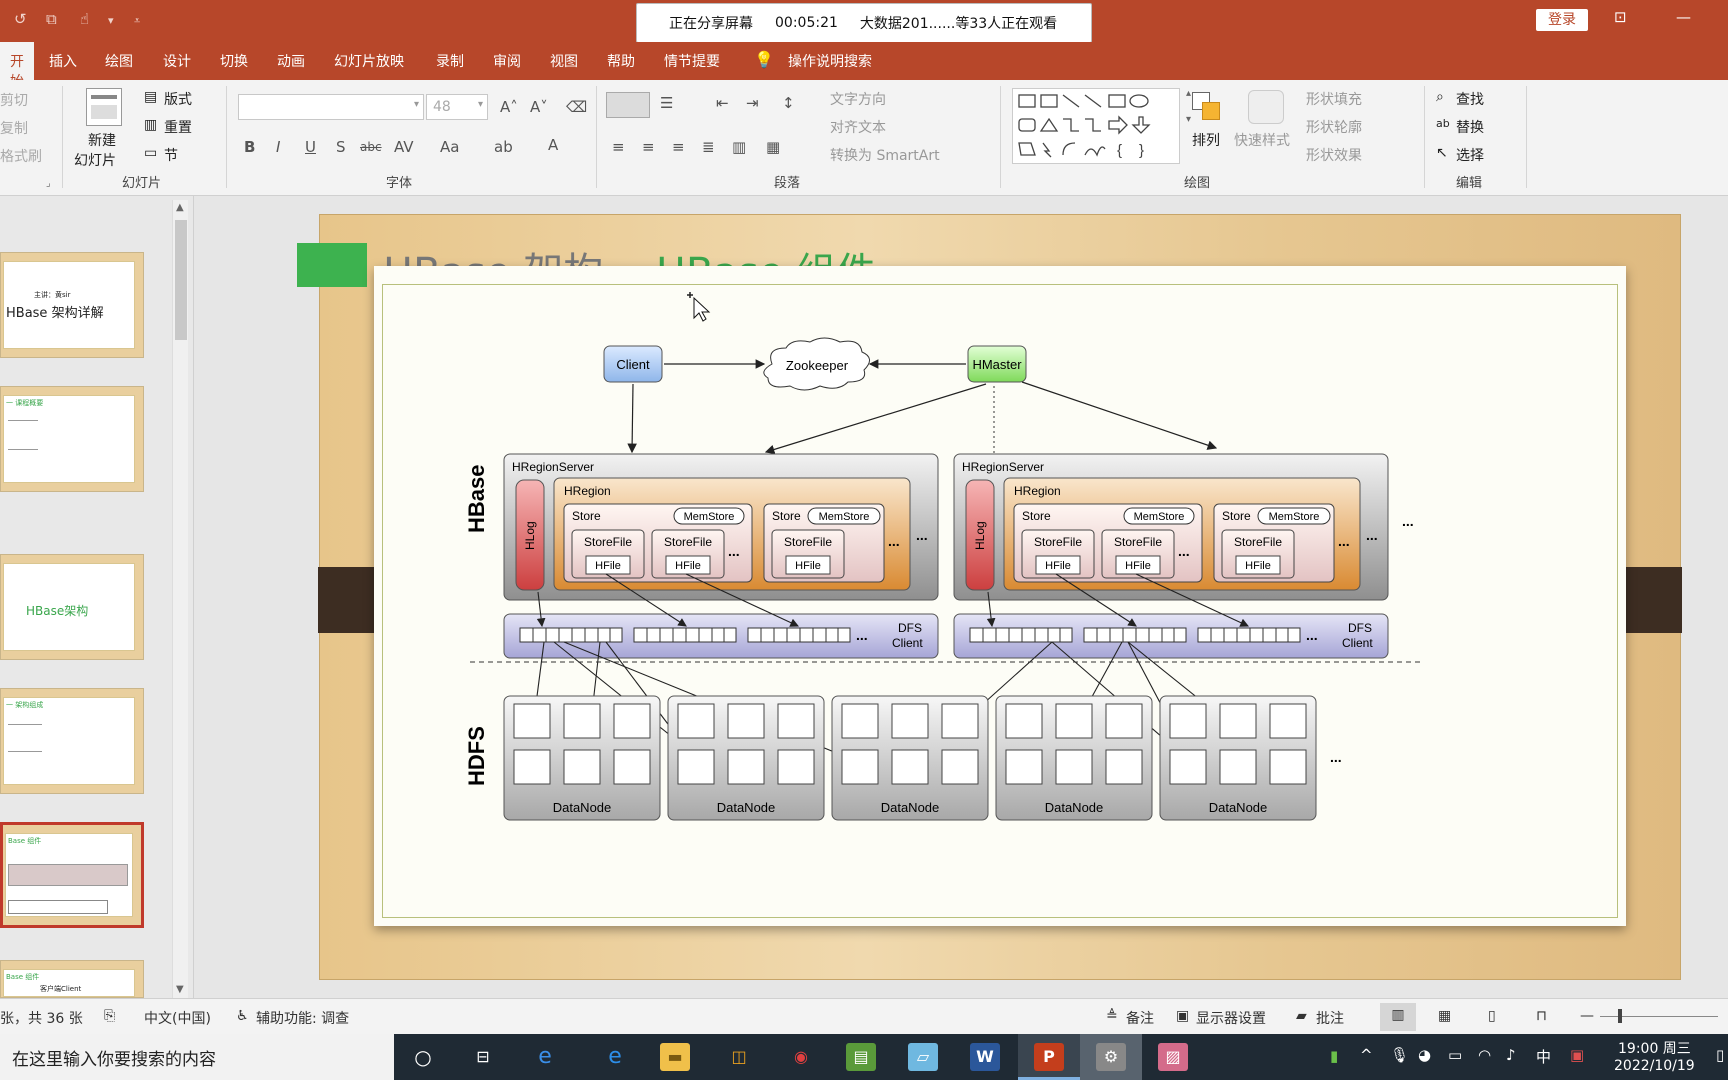 The height and width of the screenshot is (1080, 1728). What do you see at coordinates (51, 19) in the screenshot?
I see `present-icon: ⧉` at bounding box center [51, 19].